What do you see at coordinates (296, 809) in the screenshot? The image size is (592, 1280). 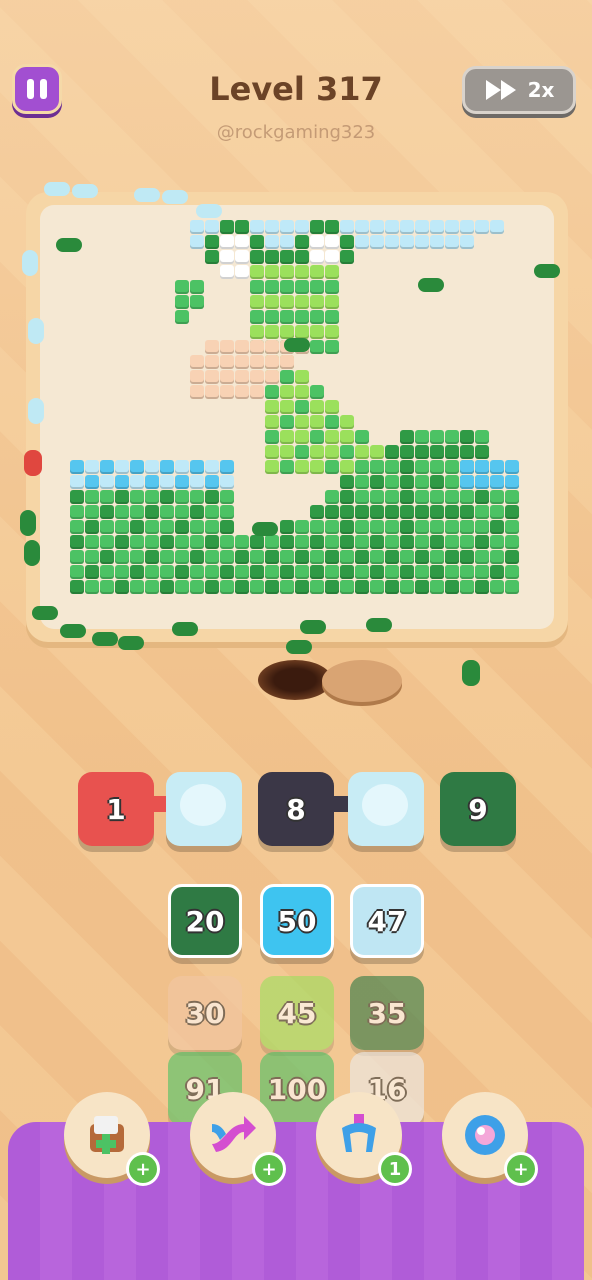 I see `shooter-tube: 8` at bounding box center [296, 809].